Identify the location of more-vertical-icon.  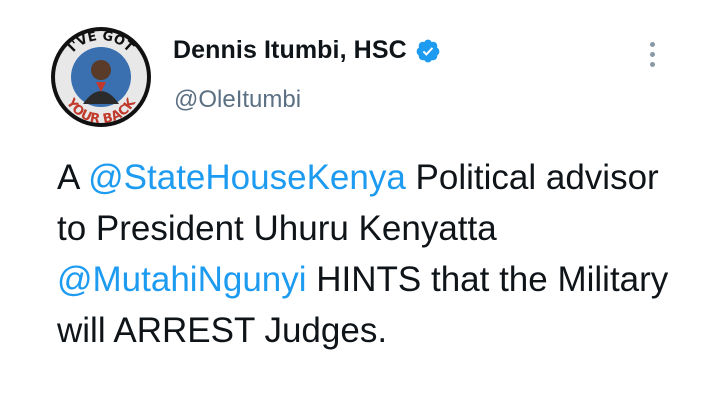
(653, 54).